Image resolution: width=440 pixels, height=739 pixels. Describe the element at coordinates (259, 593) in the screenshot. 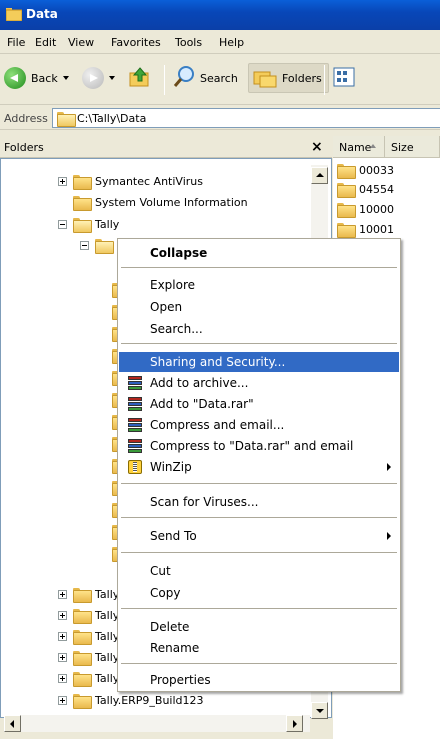

I see `menu-item-copy: Copy` at that location.